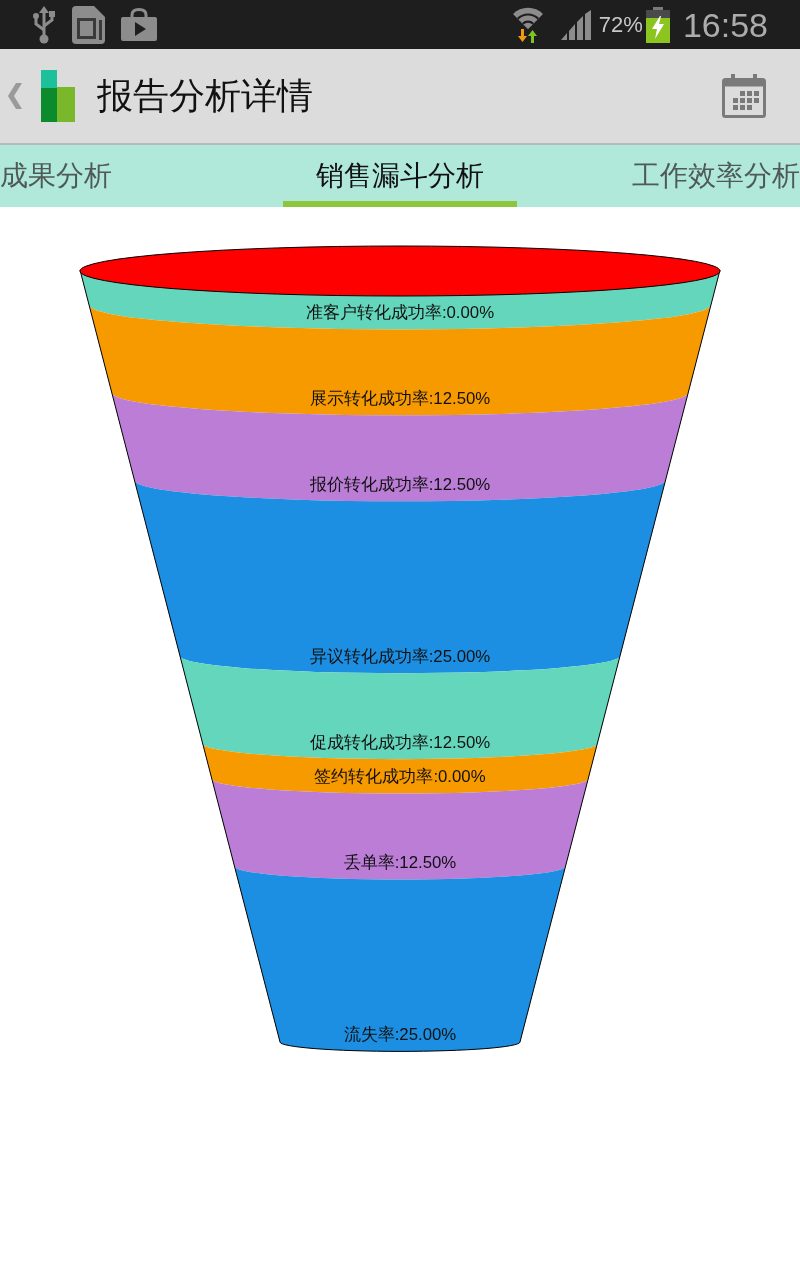  What do you see at coordinates (400, 742) in the screenshot?
I see `stage-label: 促成转化成功率:12.50%` at bounding box center [400, 742].